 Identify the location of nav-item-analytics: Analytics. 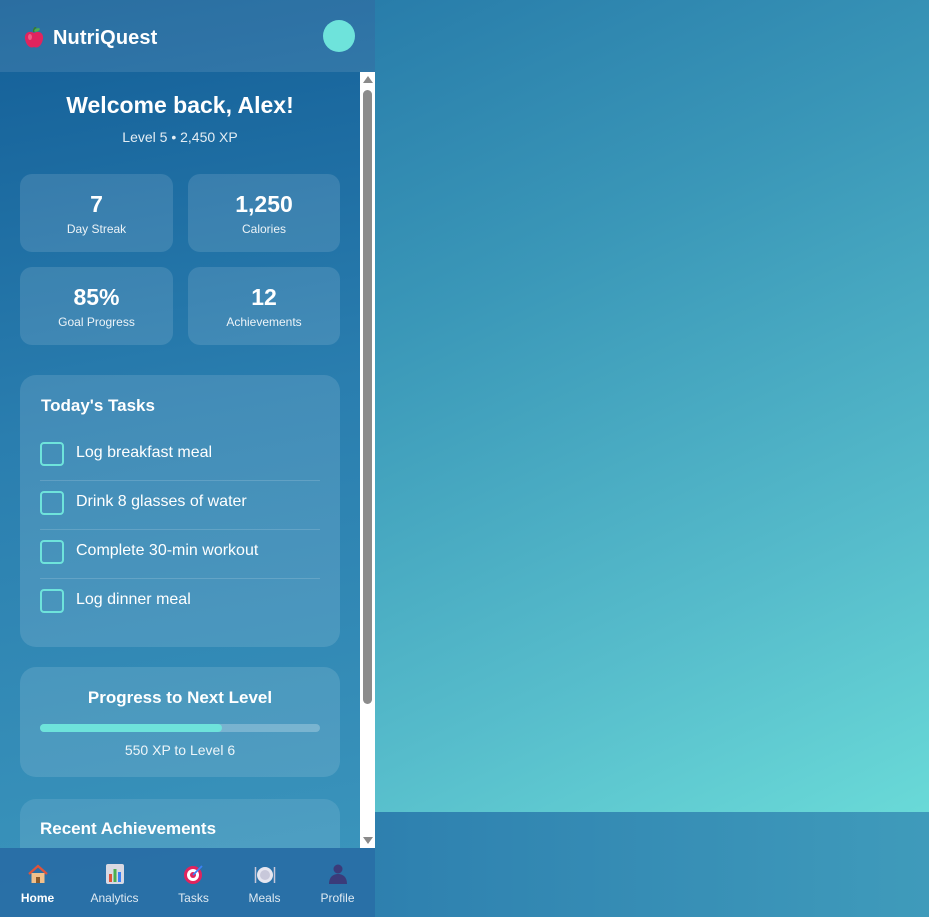
(114, 882).